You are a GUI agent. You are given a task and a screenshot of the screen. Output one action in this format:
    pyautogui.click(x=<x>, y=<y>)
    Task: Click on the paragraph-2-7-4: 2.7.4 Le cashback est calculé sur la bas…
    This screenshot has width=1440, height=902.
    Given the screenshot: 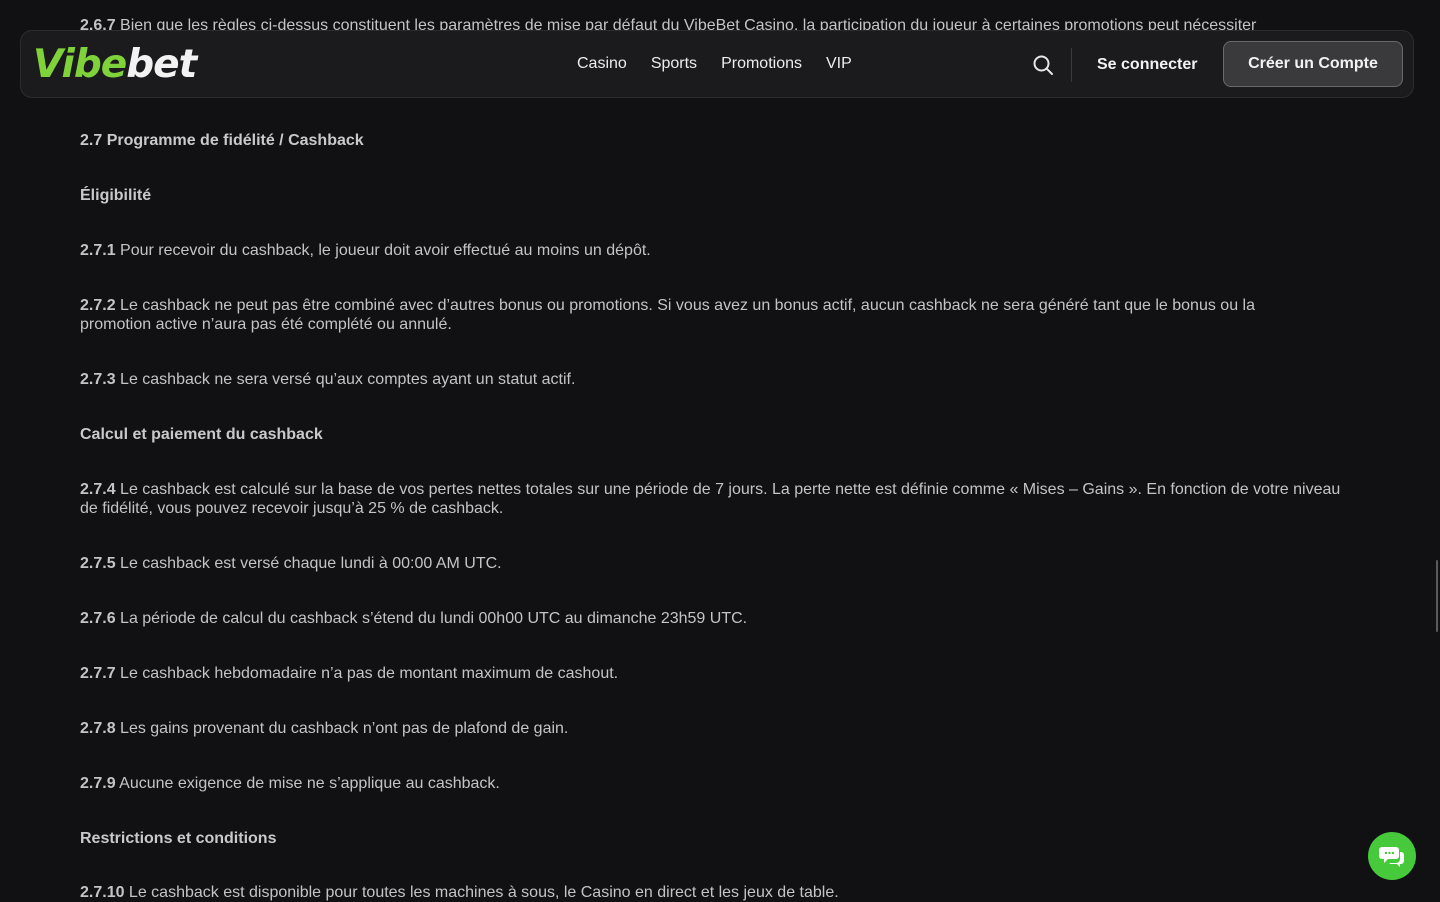 What is the action you would take?
    pyautogui.click(x=710, y=499)
    